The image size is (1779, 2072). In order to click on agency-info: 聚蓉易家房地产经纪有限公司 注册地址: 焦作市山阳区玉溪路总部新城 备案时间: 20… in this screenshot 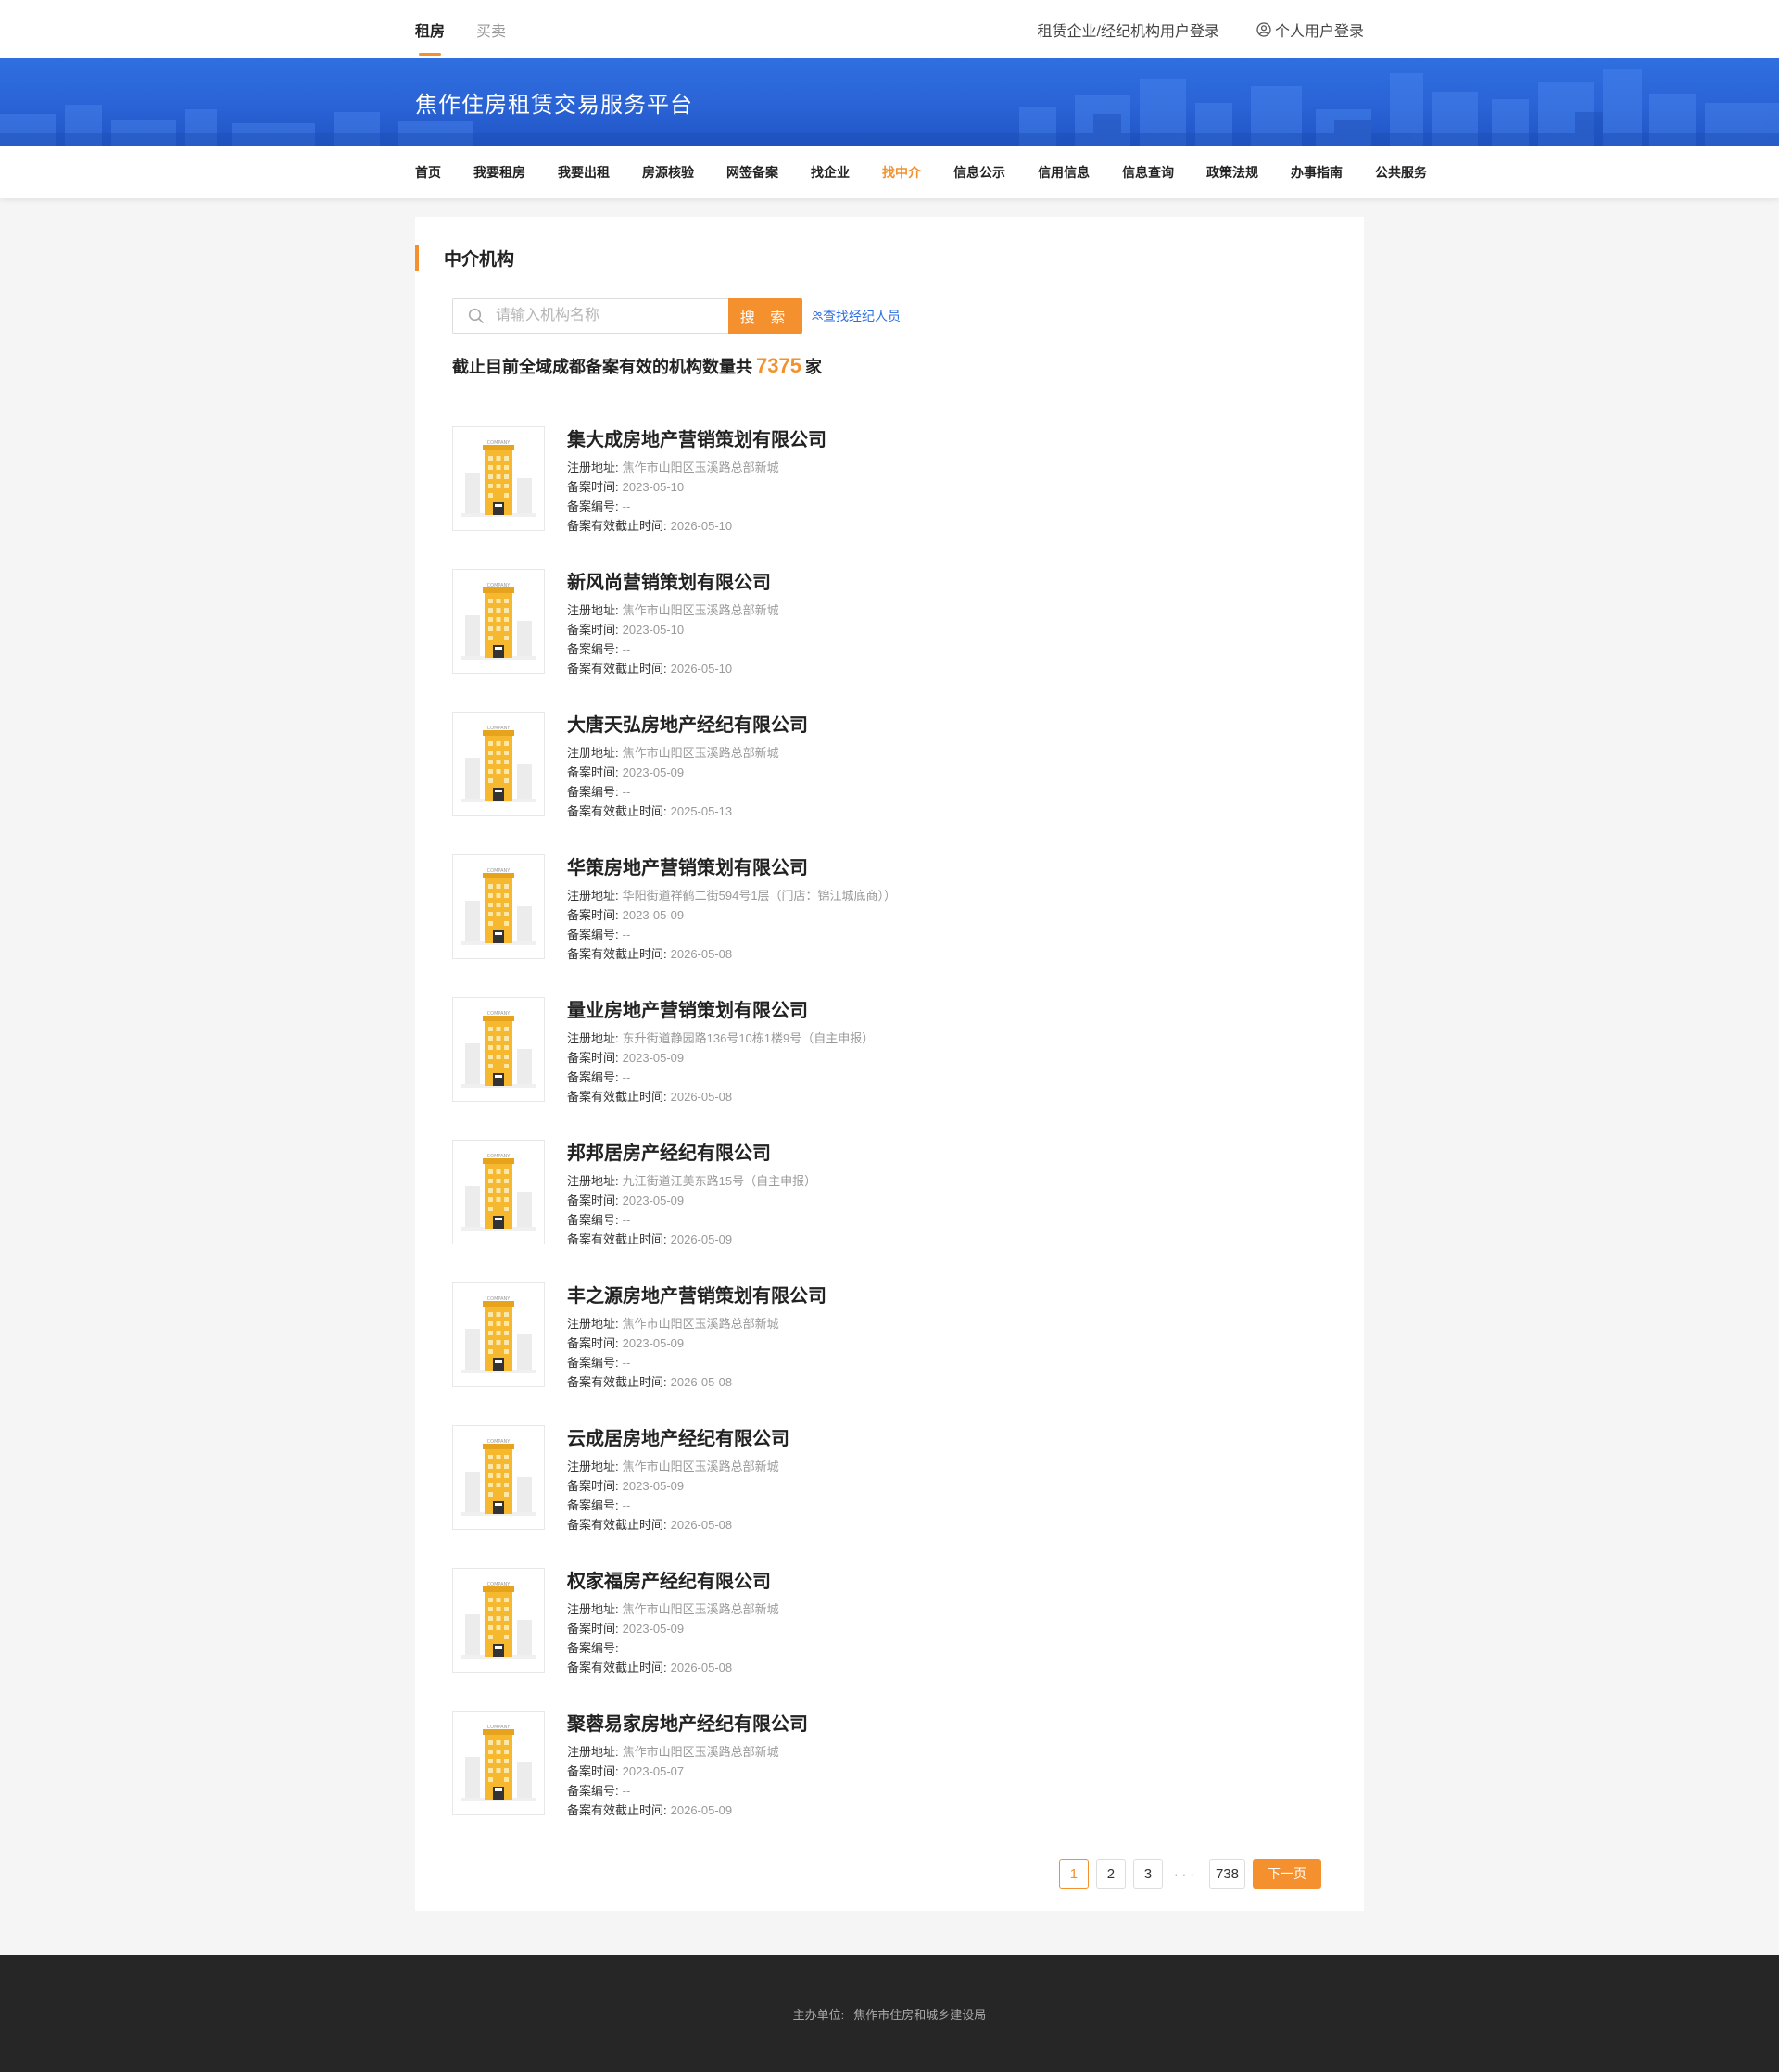, I will do `click(687, 1782)`.